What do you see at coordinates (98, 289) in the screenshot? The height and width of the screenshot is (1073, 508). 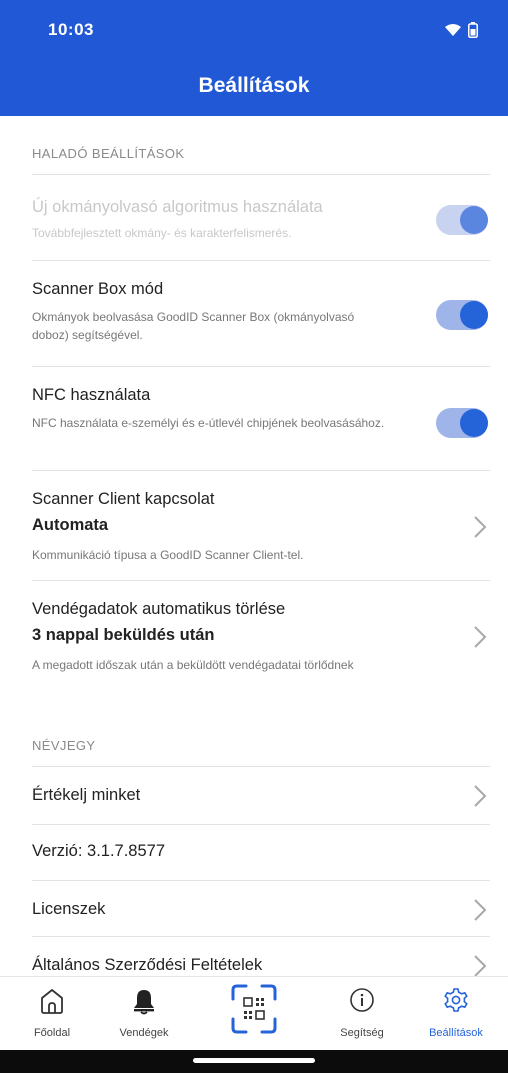 I see `setting-title: Scanner Box mód` at bounding box center [98, 289].